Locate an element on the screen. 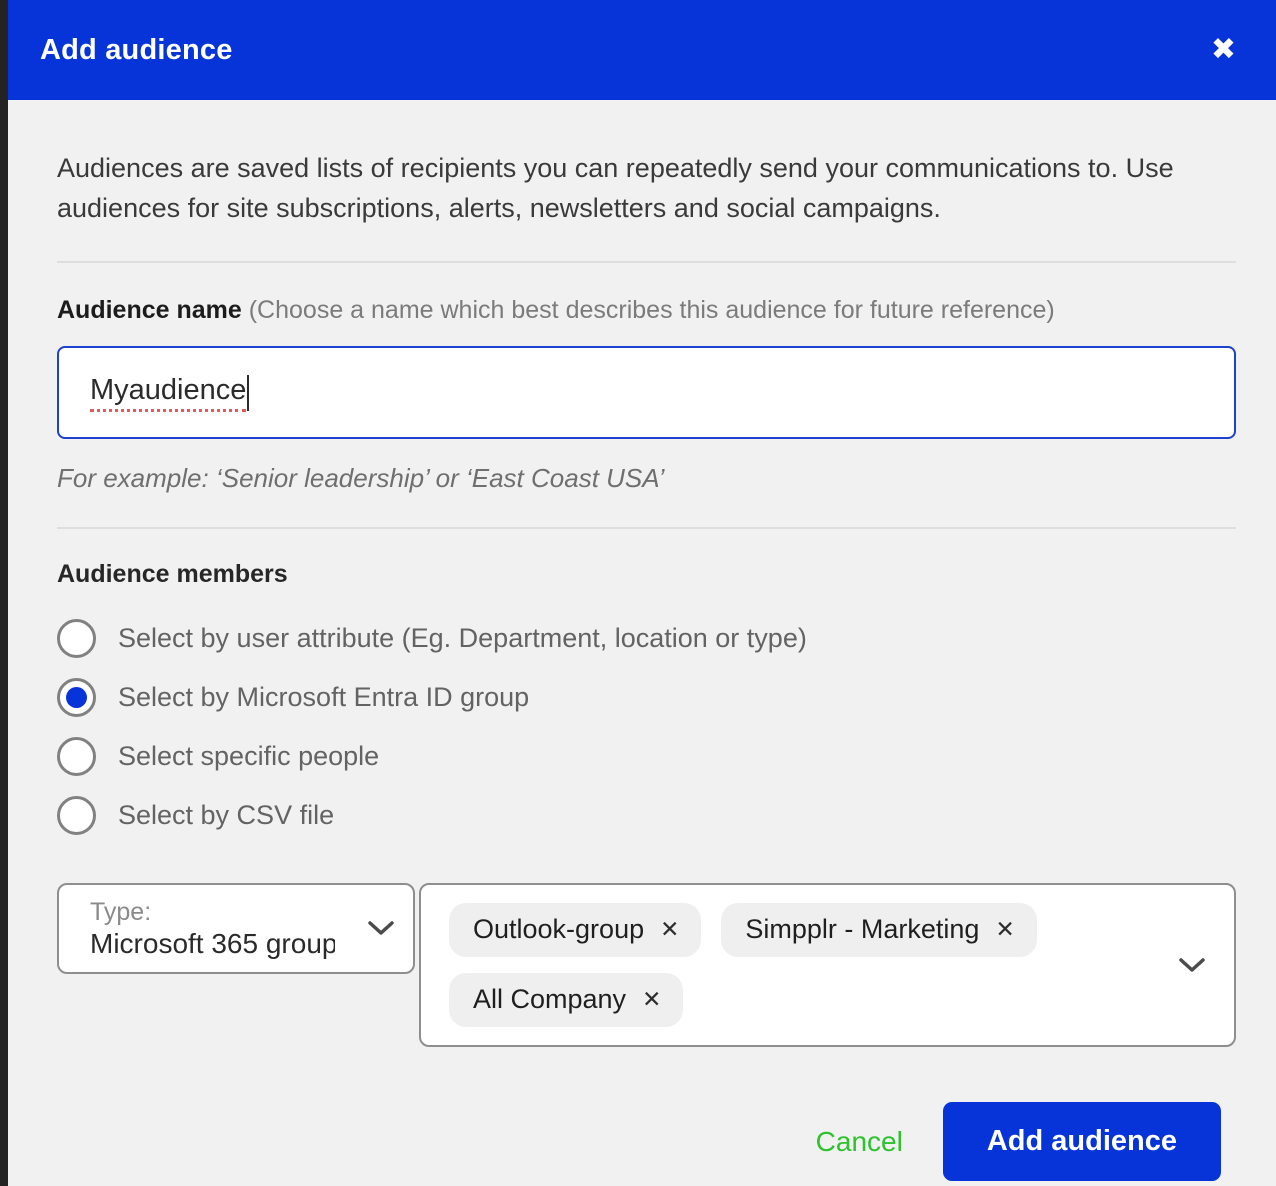 Image resolution: width=1276 pixels, height=1186 pixels. group-type-value: Microsoft 365 group is located at coordinates (212, 943).